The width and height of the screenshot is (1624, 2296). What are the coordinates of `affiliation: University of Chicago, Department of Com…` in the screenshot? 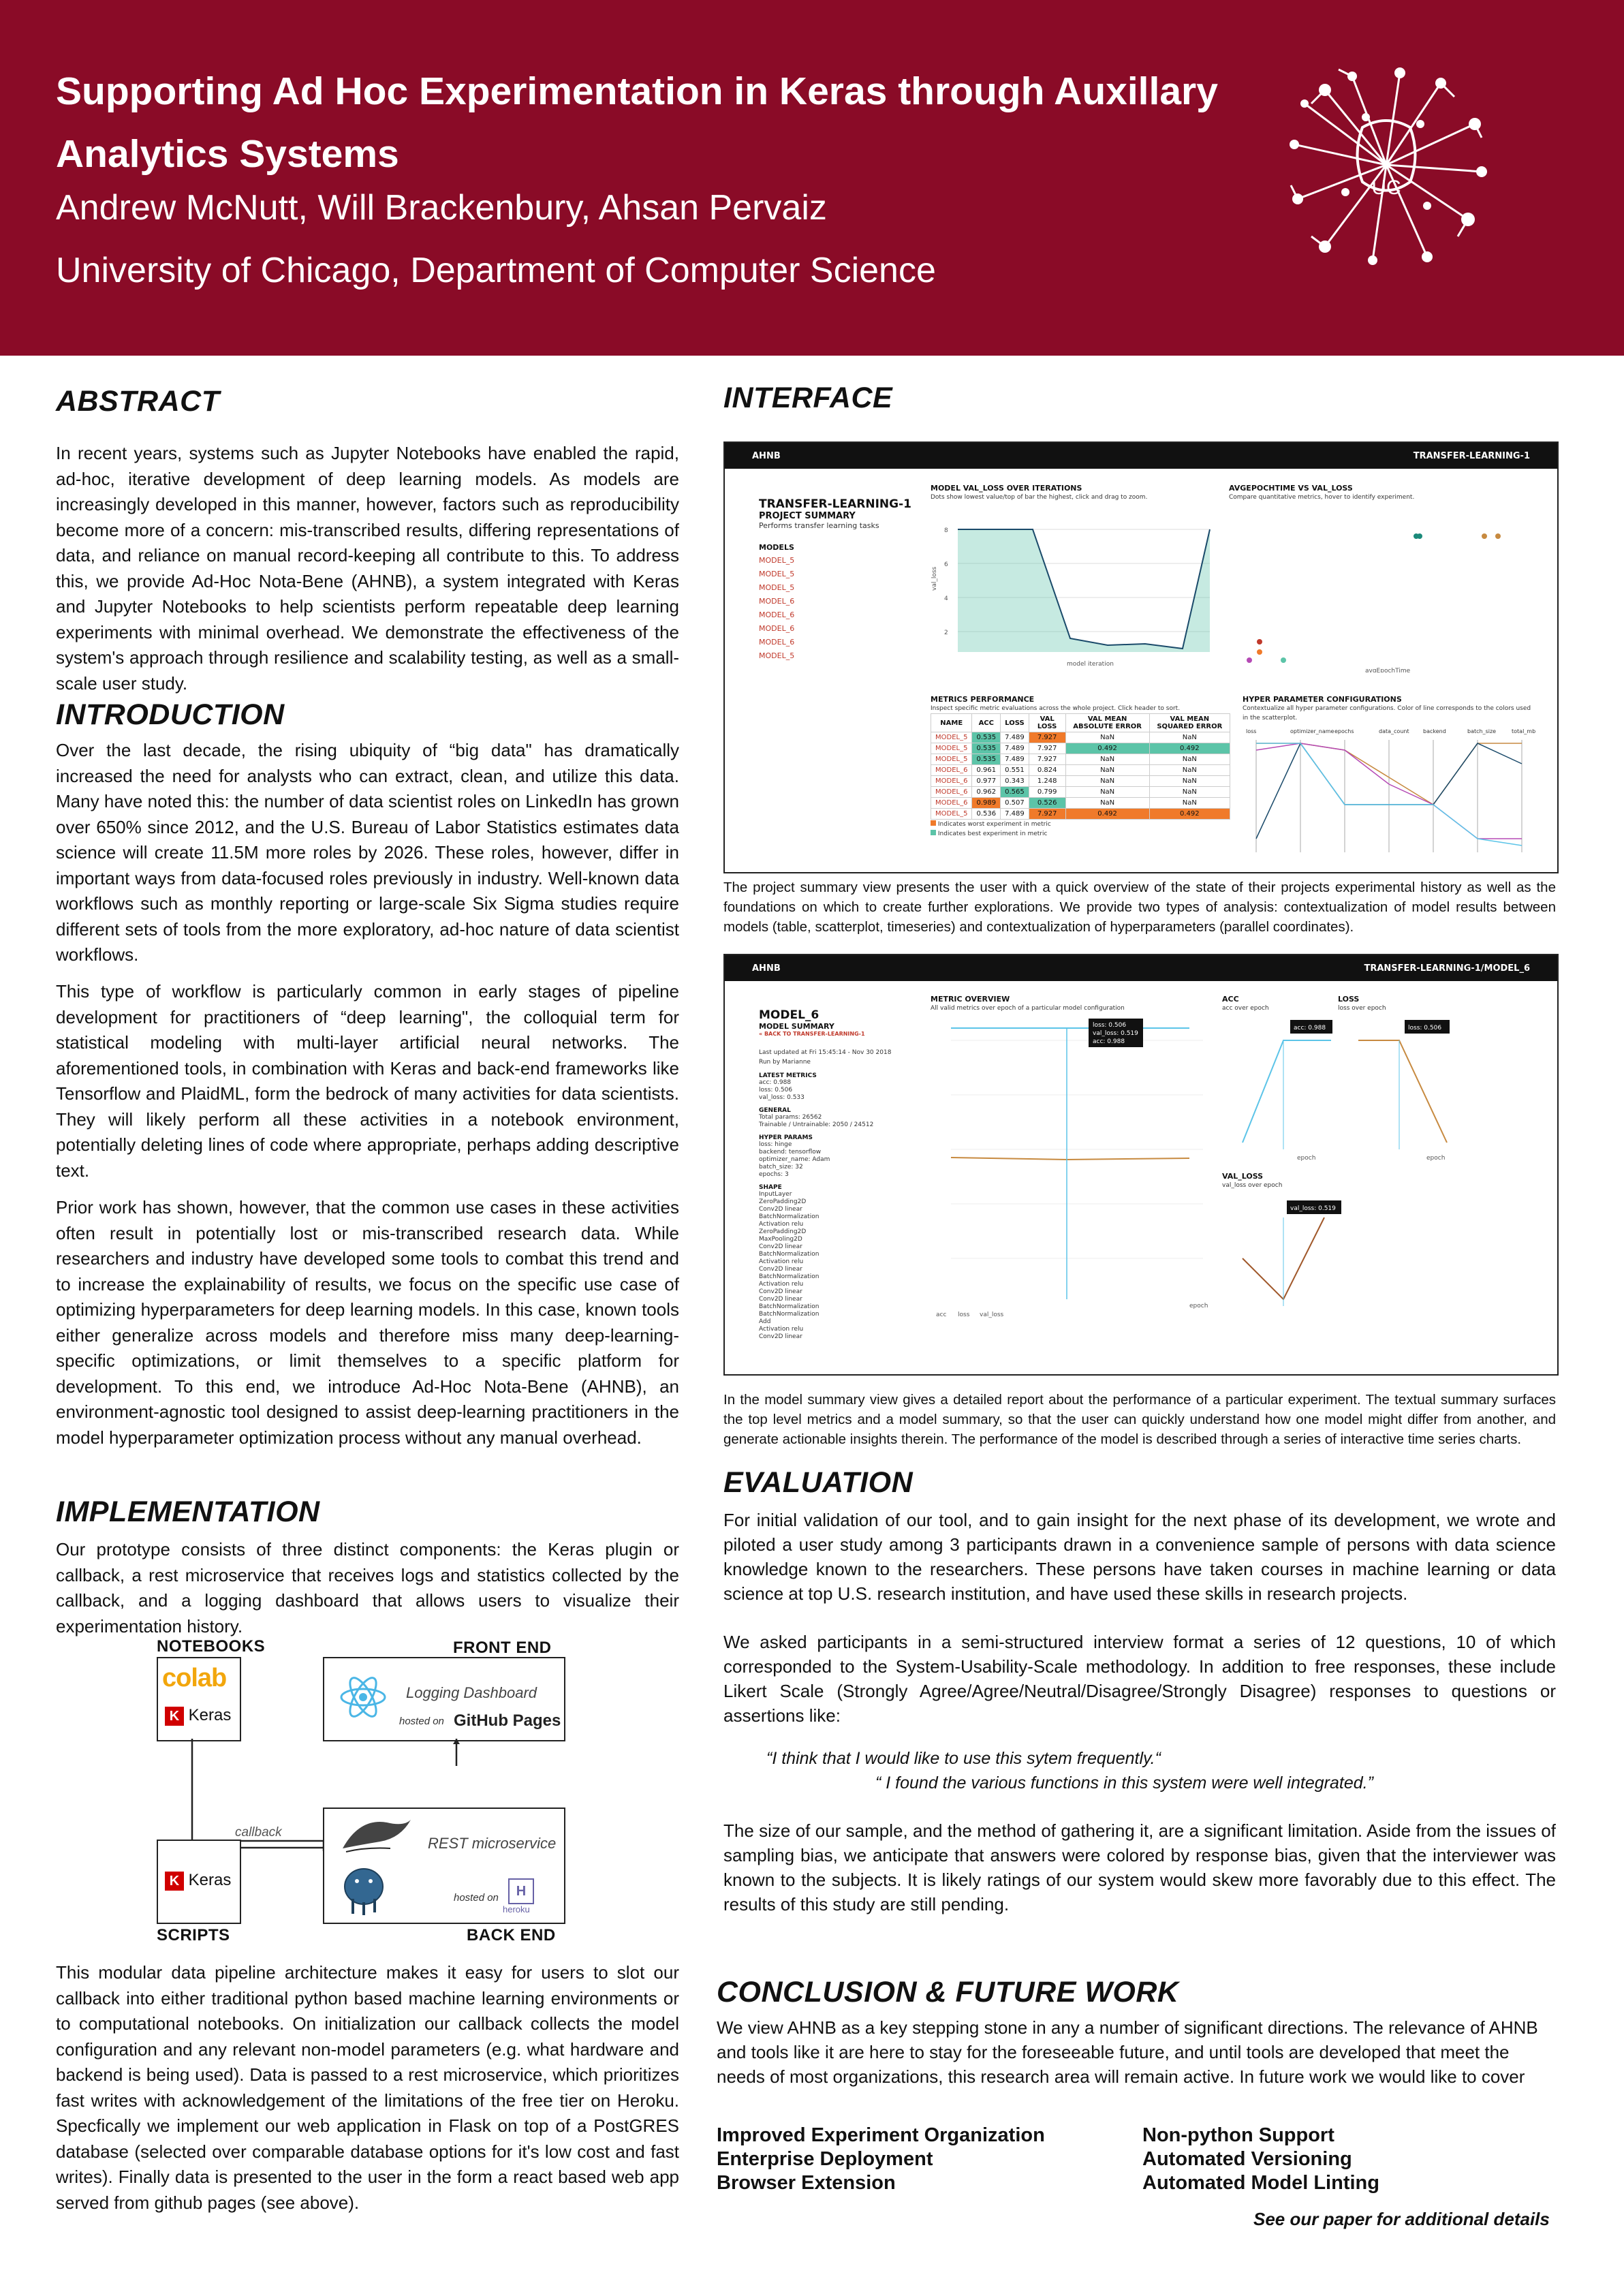 It's located at (496, 271).